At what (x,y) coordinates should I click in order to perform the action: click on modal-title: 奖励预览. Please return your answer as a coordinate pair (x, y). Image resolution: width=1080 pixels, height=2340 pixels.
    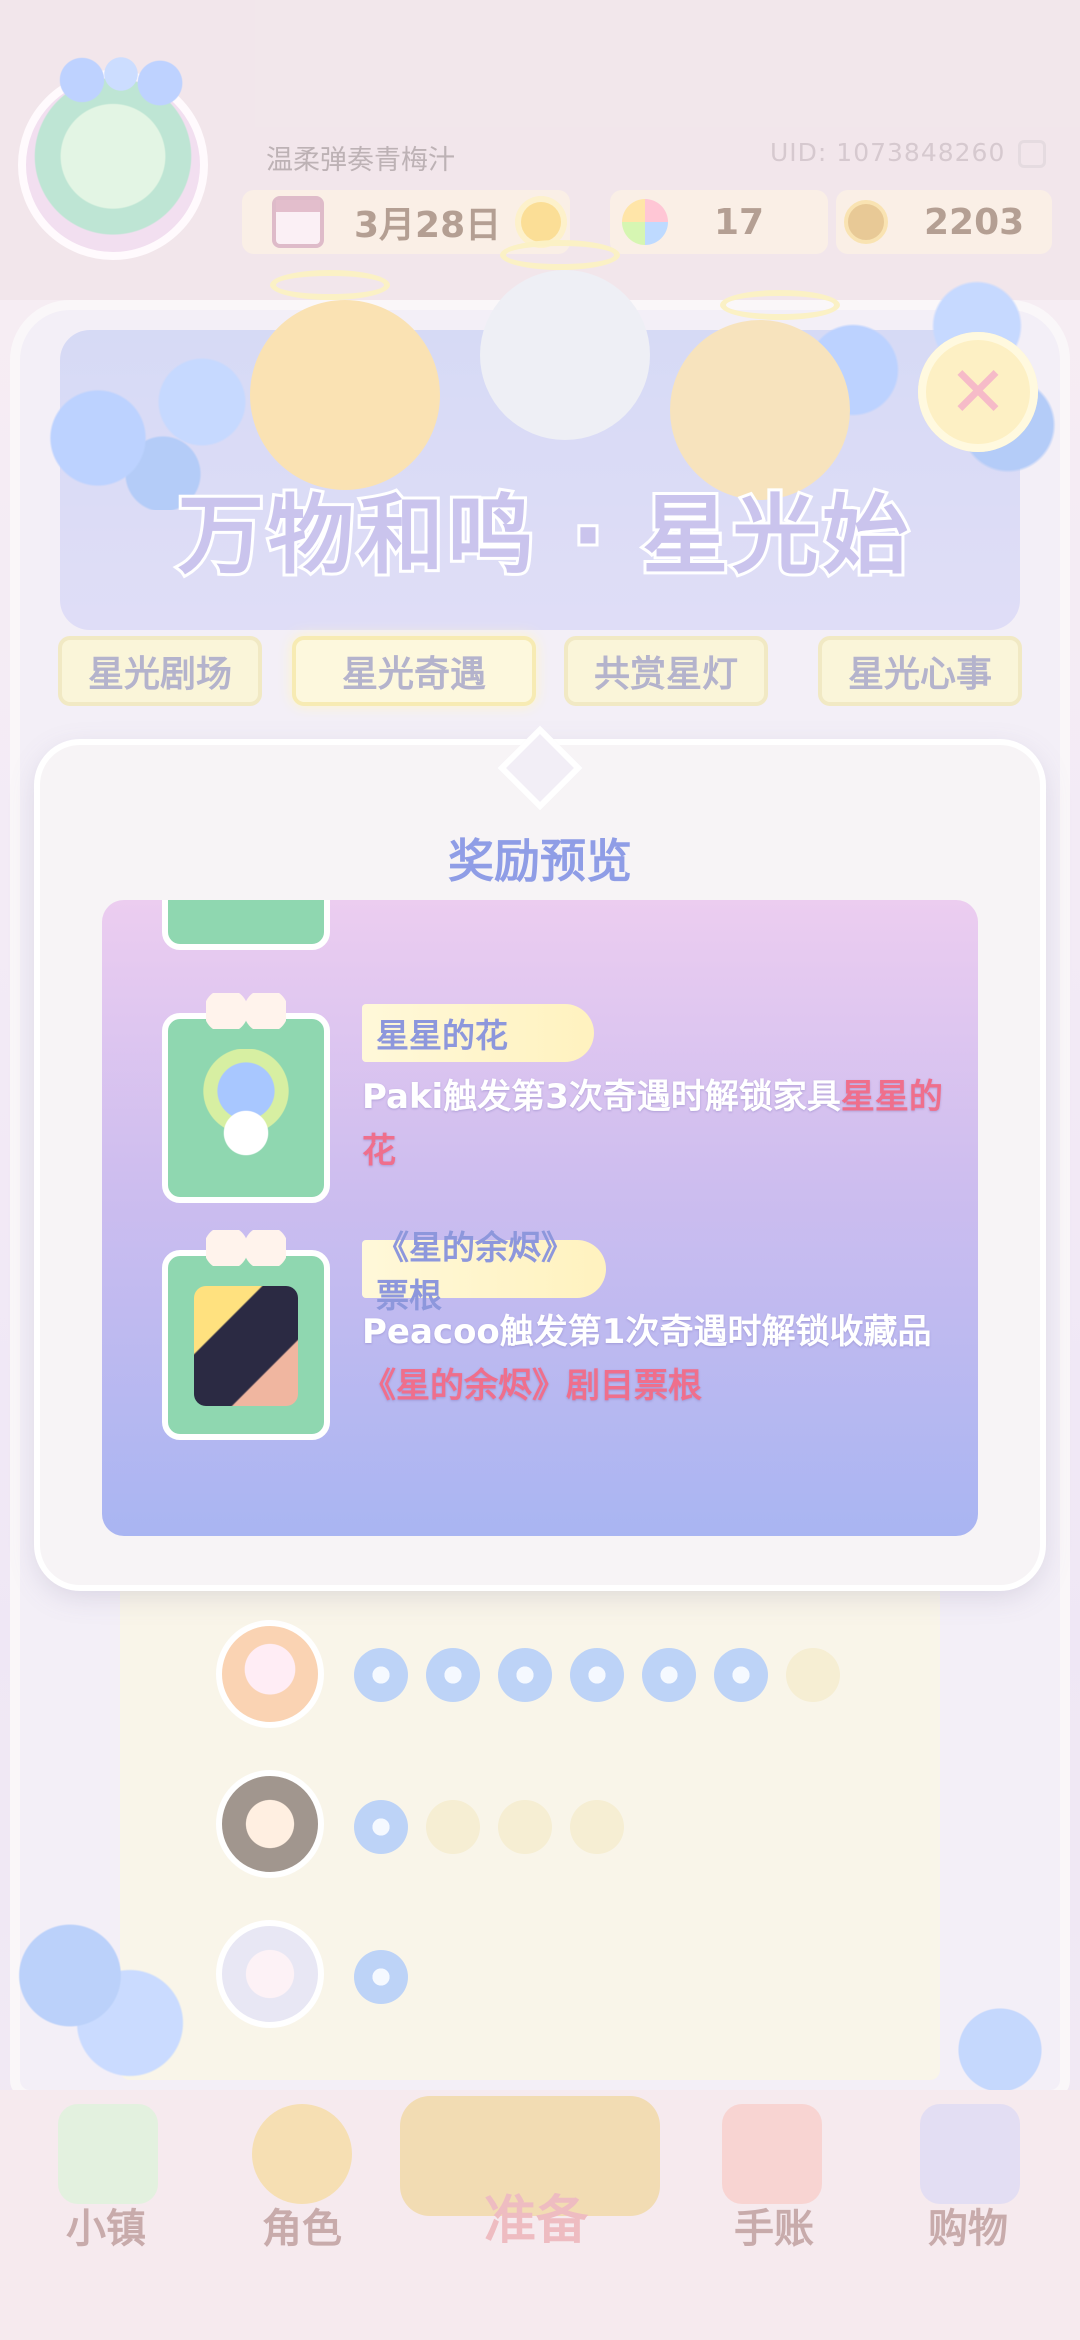
    Looking at the image, I should click on (540, 861).